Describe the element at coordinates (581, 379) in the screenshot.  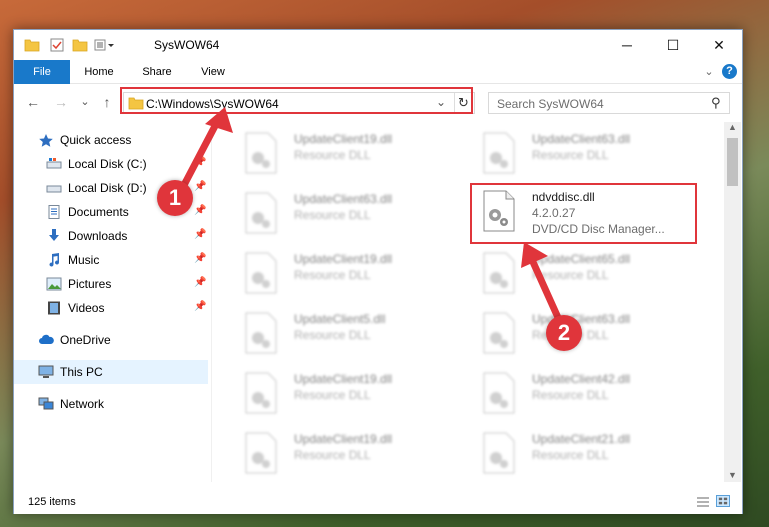
I see `file-name: UpdateClient42.dll` at that location.